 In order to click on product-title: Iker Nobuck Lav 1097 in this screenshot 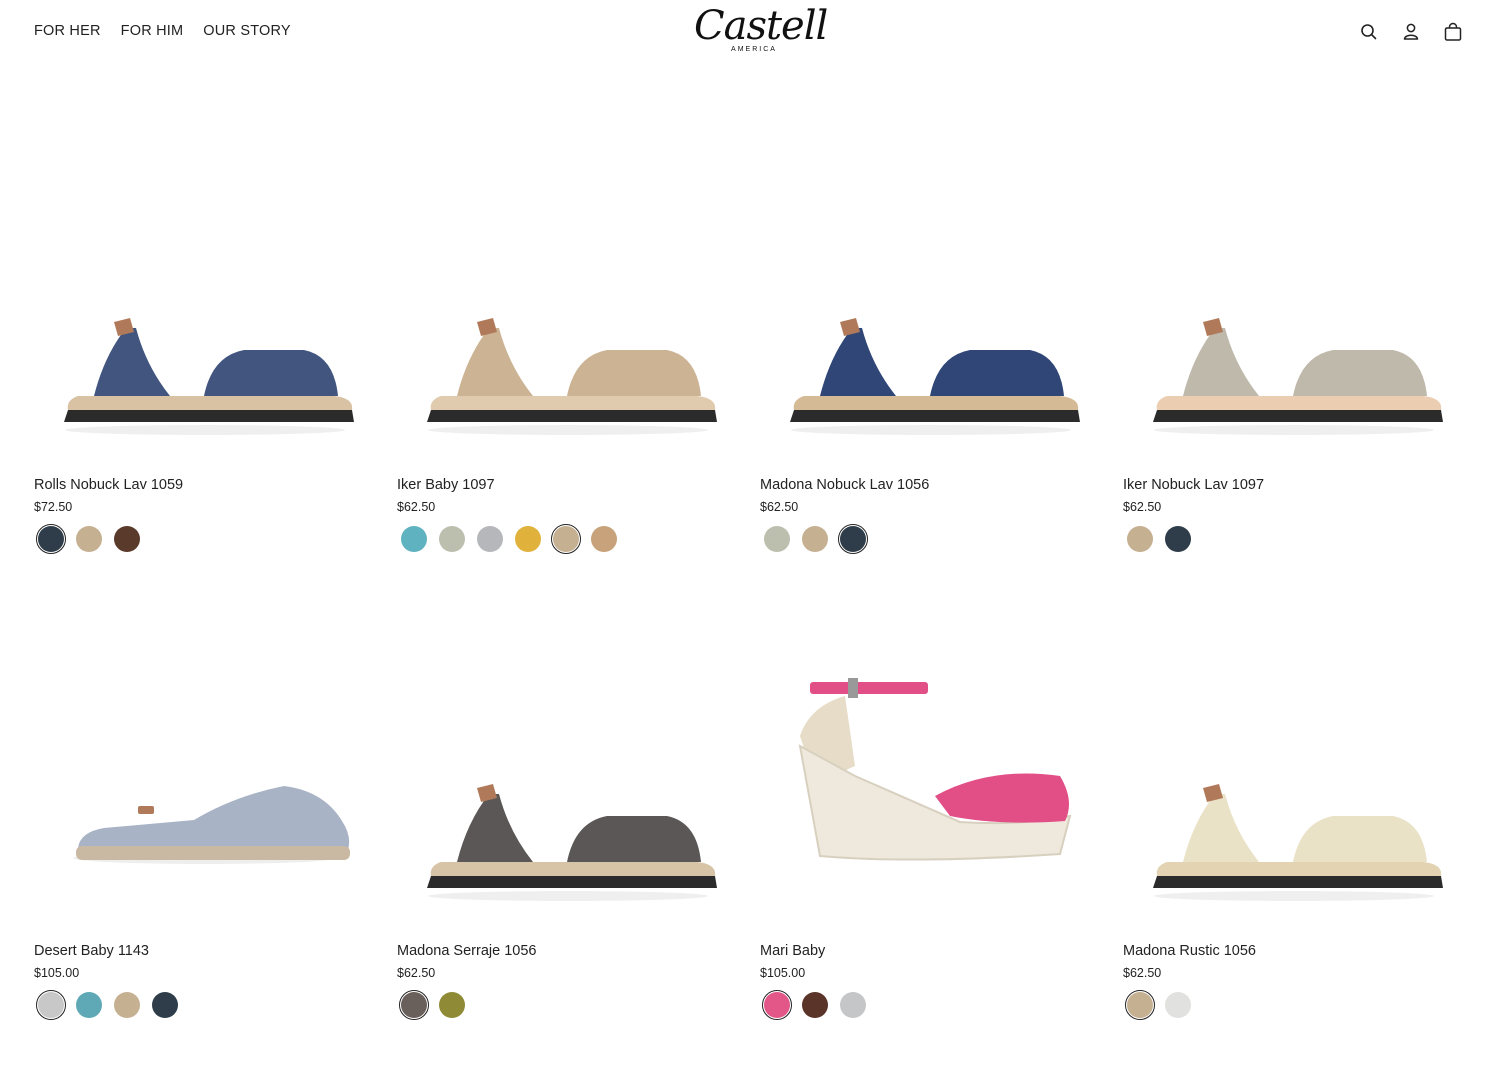, I will do `click(1193, 485)`.